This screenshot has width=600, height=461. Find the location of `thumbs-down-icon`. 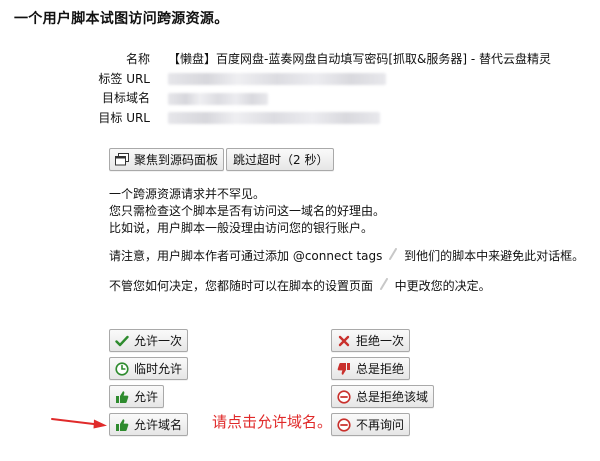

thumbs-down-icon is located at coordinates (343, 368).